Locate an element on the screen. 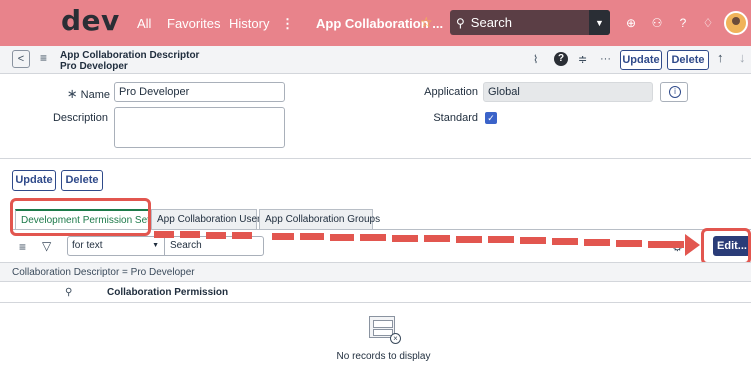  instance-logo: dev is located at coordinates (90, 20).